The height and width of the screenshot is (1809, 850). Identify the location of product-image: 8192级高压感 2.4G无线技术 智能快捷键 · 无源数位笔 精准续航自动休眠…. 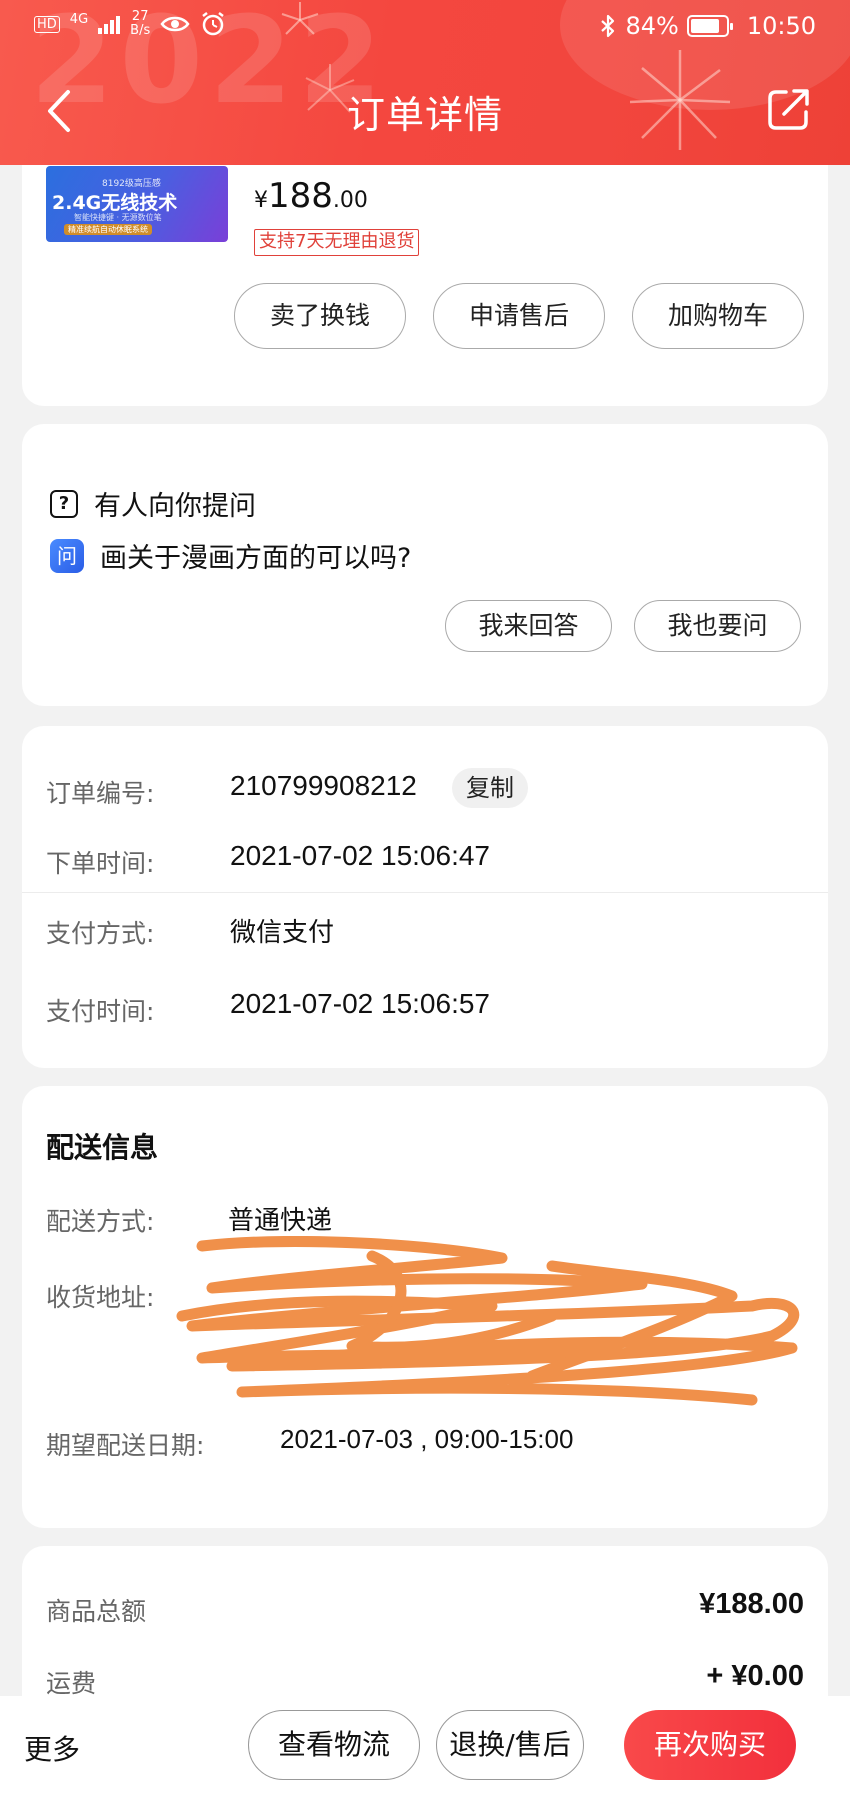
(137, 204).